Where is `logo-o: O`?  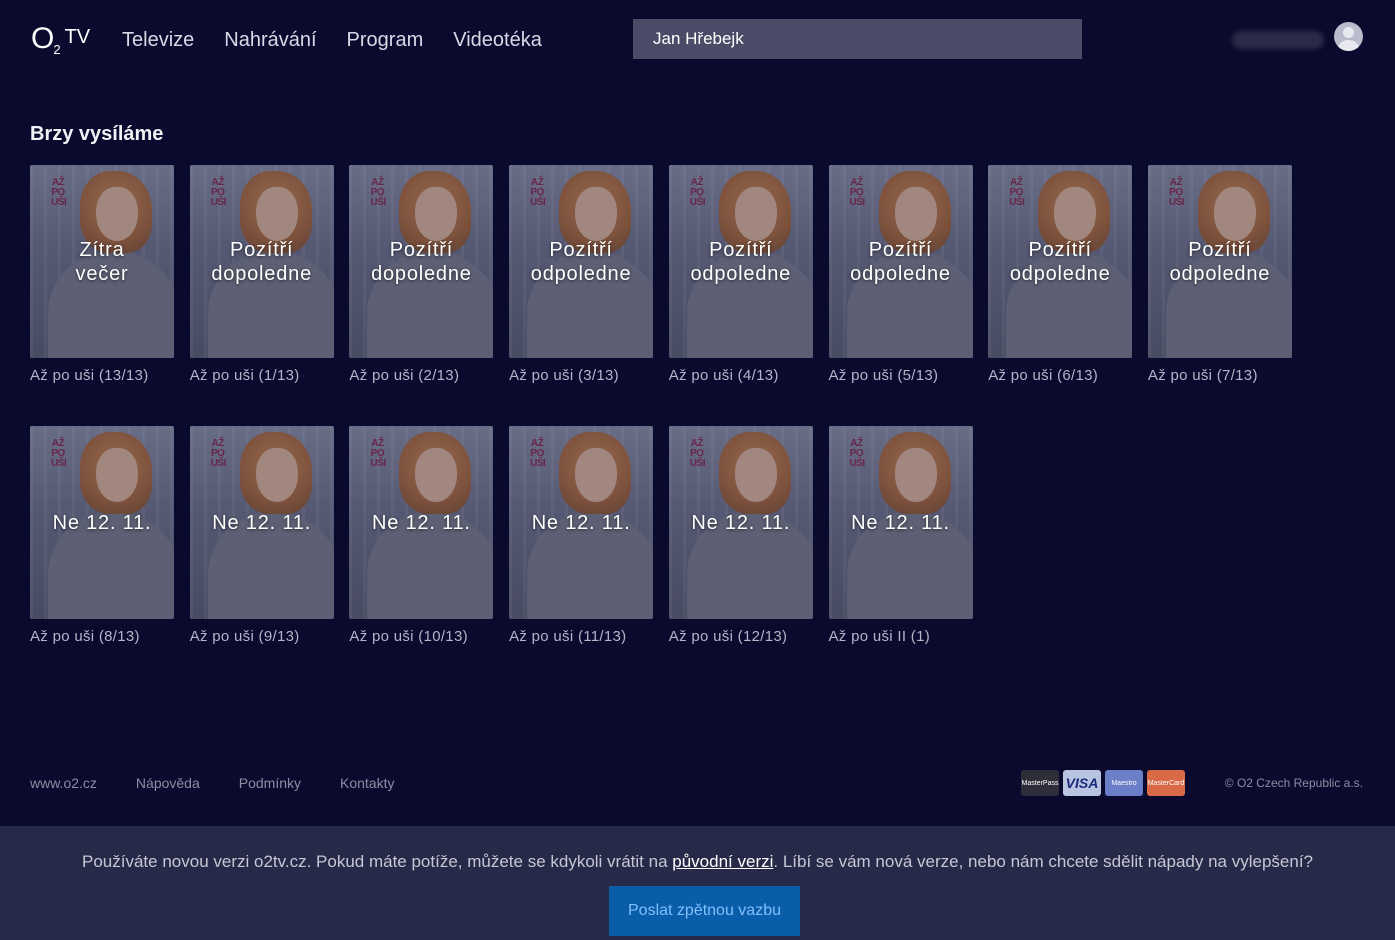 logo-o: O is located at coordinates (43, 38).